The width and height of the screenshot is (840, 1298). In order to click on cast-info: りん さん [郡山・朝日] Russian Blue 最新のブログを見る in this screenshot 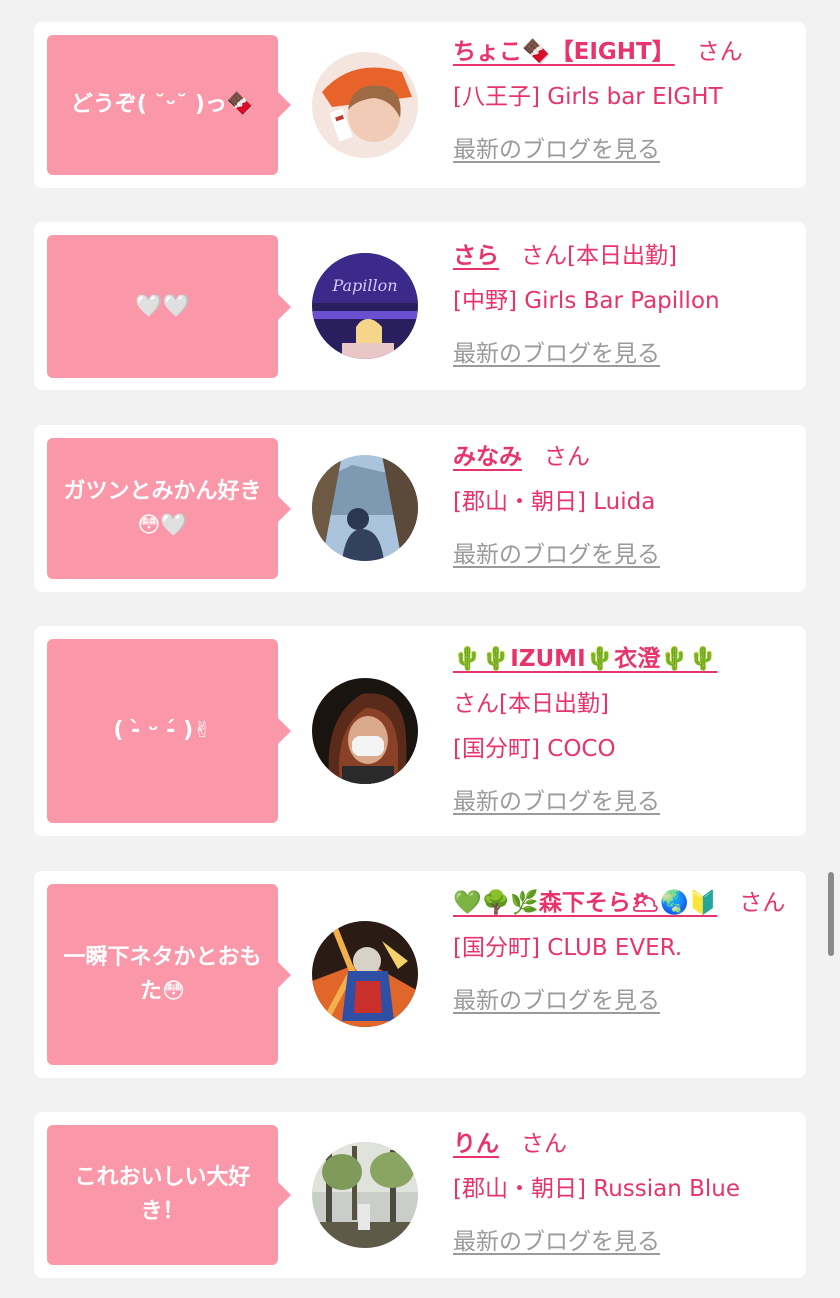, I will do `click(625, 1193)`.